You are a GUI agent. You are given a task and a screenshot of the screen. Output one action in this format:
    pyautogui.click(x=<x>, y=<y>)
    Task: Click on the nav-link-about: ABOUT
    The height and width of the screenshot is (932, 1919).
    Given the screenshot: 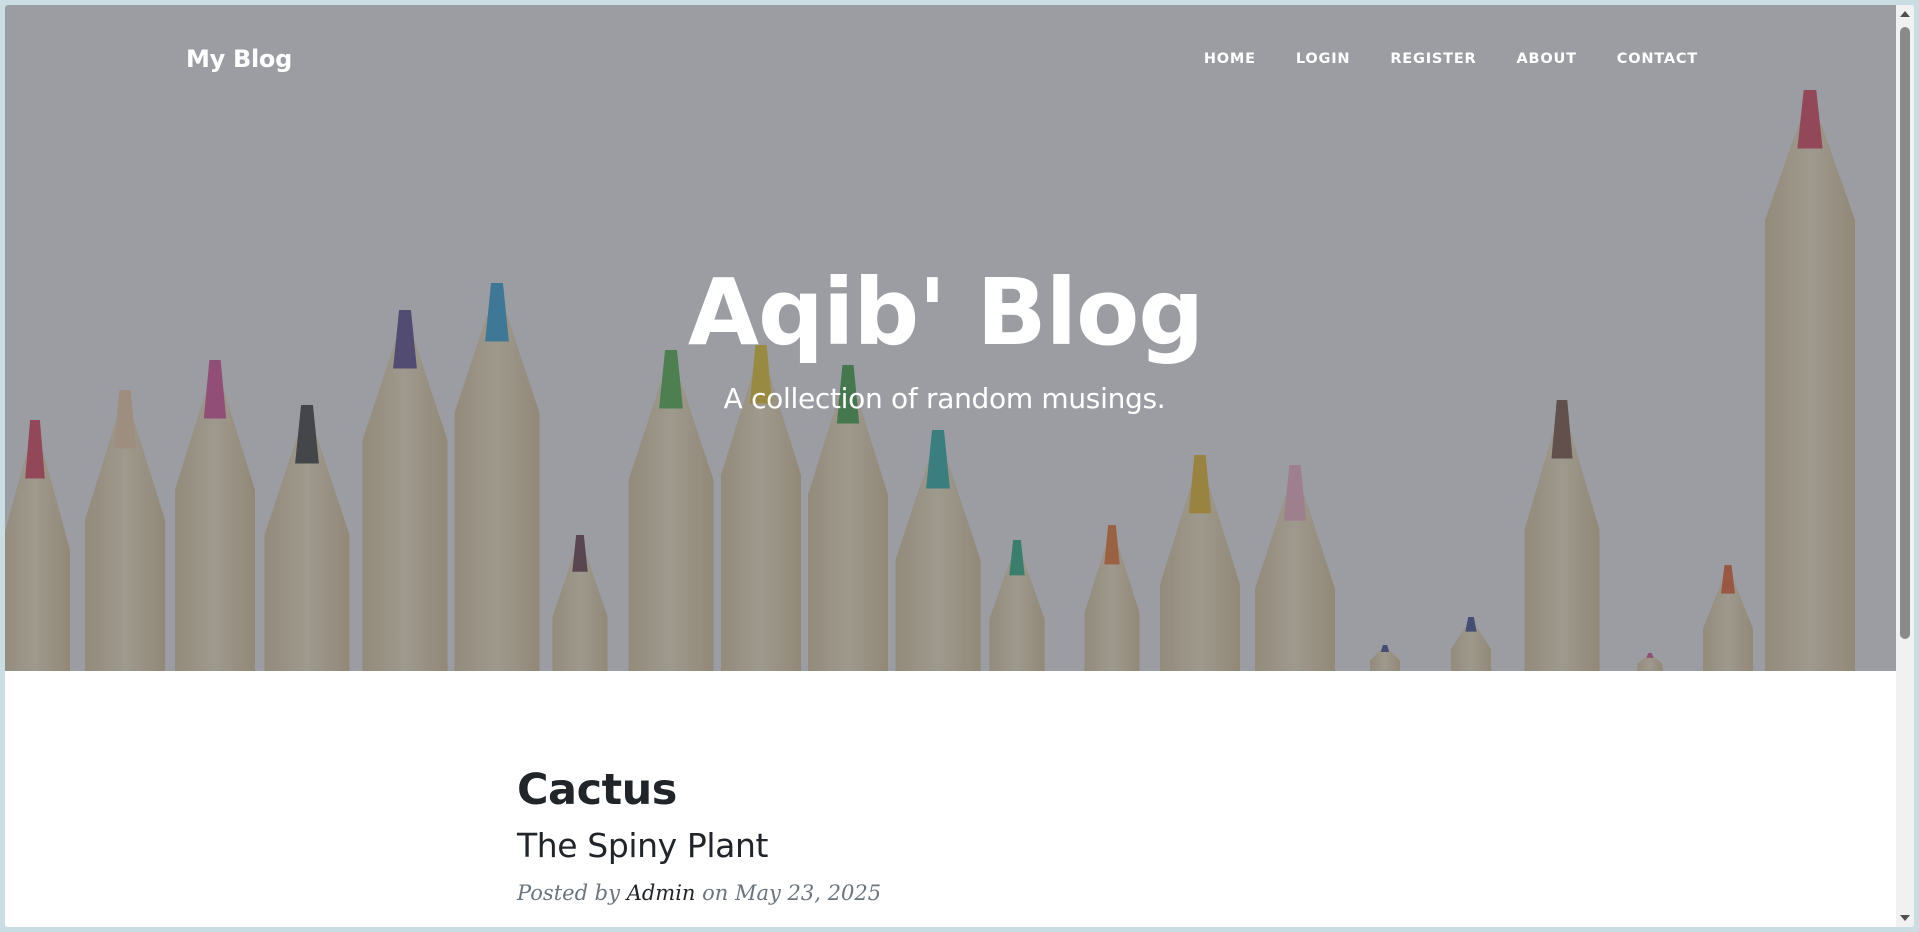 What is the action you would take?
    pyautogui.click(x=1547, y=59)
    